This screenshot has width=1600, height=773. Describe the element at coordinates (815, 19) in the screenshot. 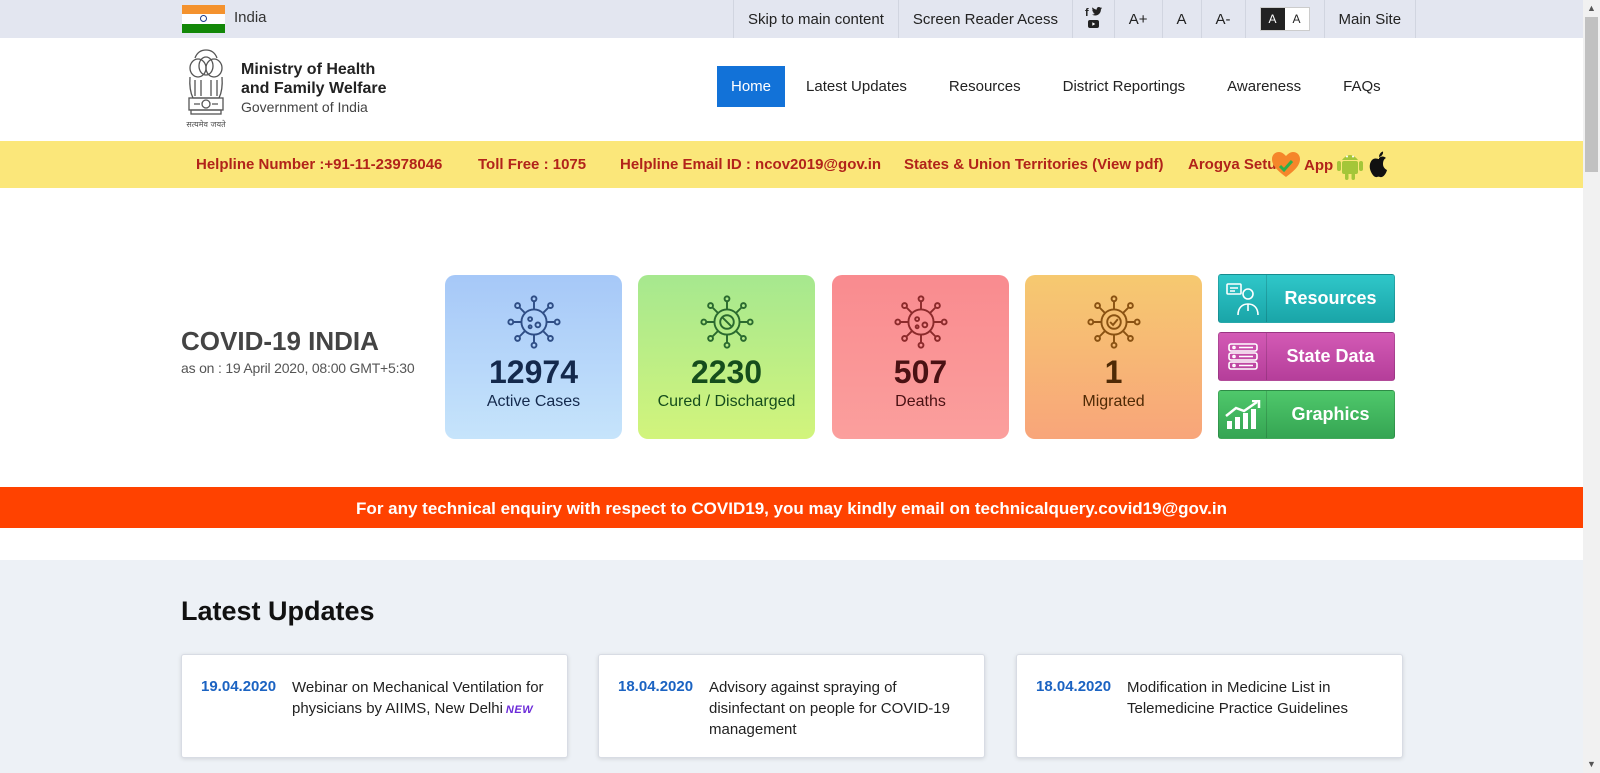

I see `skip-to-main-link: Skip to main content` at that location.